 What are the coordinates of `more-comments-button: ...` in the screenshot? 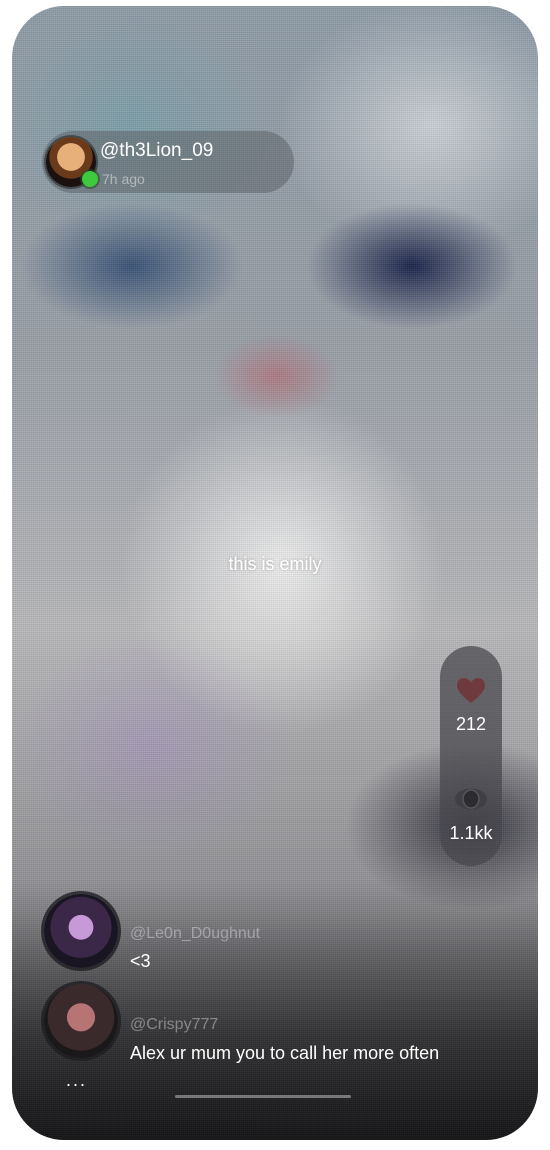 It's located at (76, 1080).